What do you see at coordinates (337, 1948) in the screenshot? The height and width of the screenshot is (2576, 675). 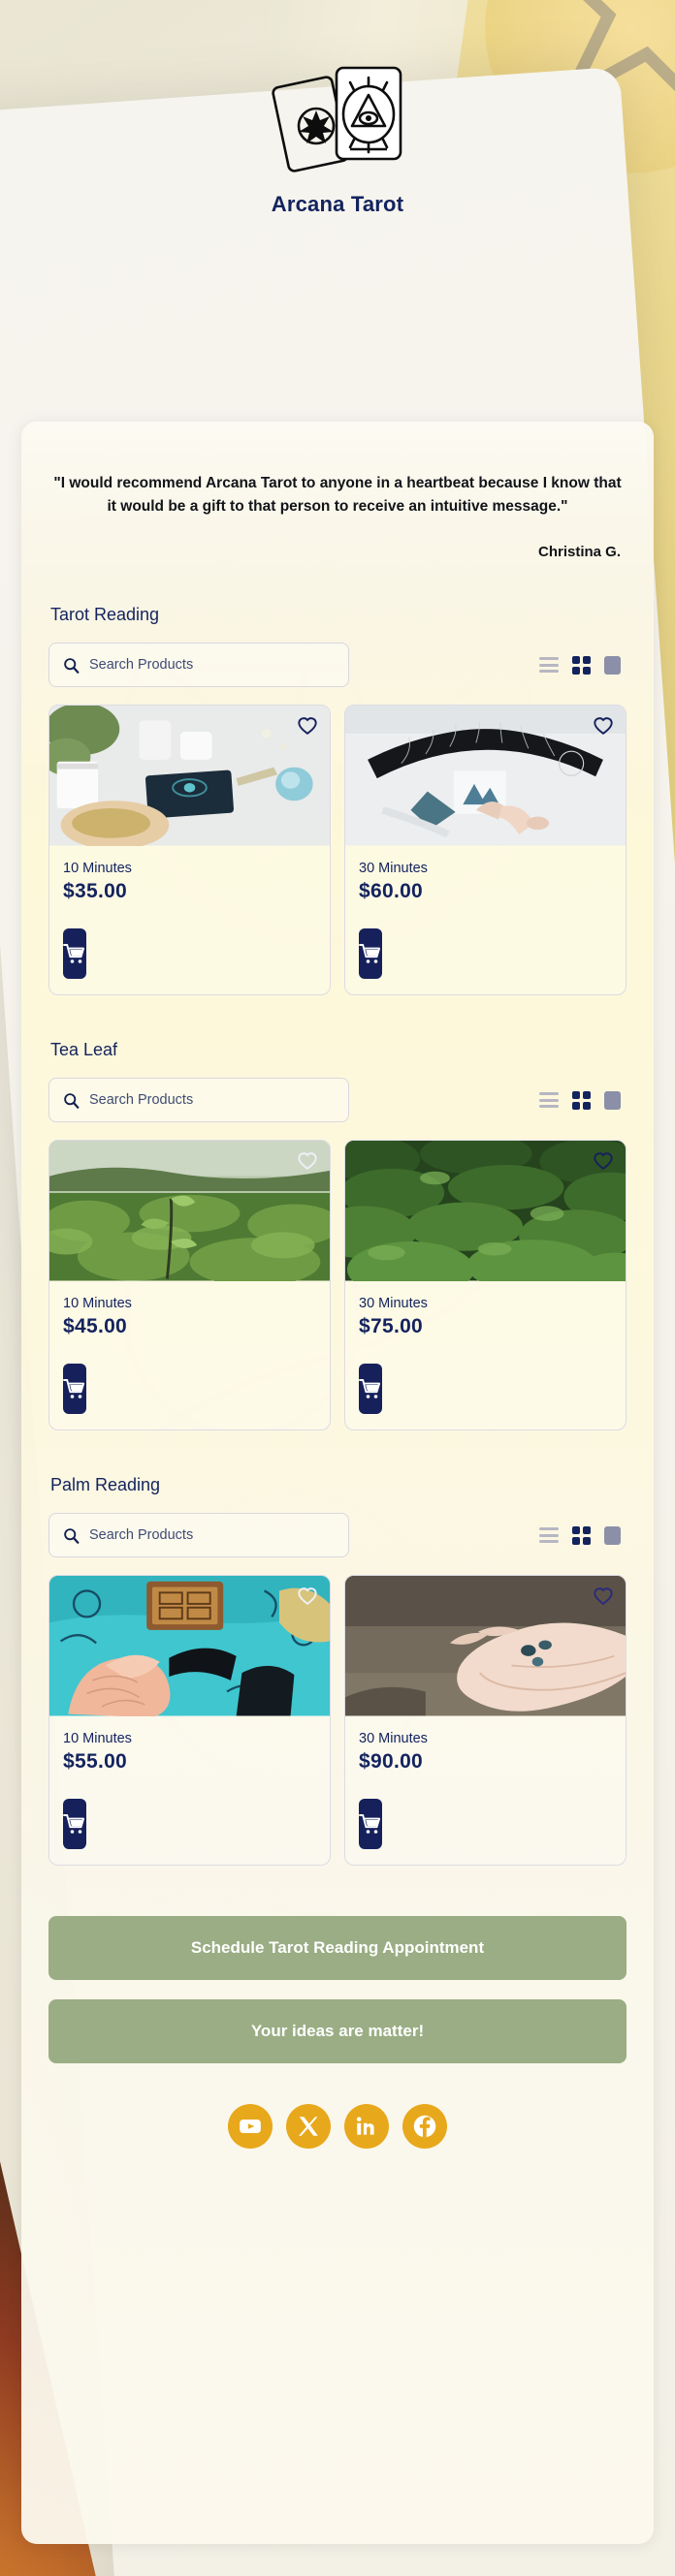 I see `schedule-appointment-button: Schedule Tarot Reading Appointment` at bounding box center [337, 1948].